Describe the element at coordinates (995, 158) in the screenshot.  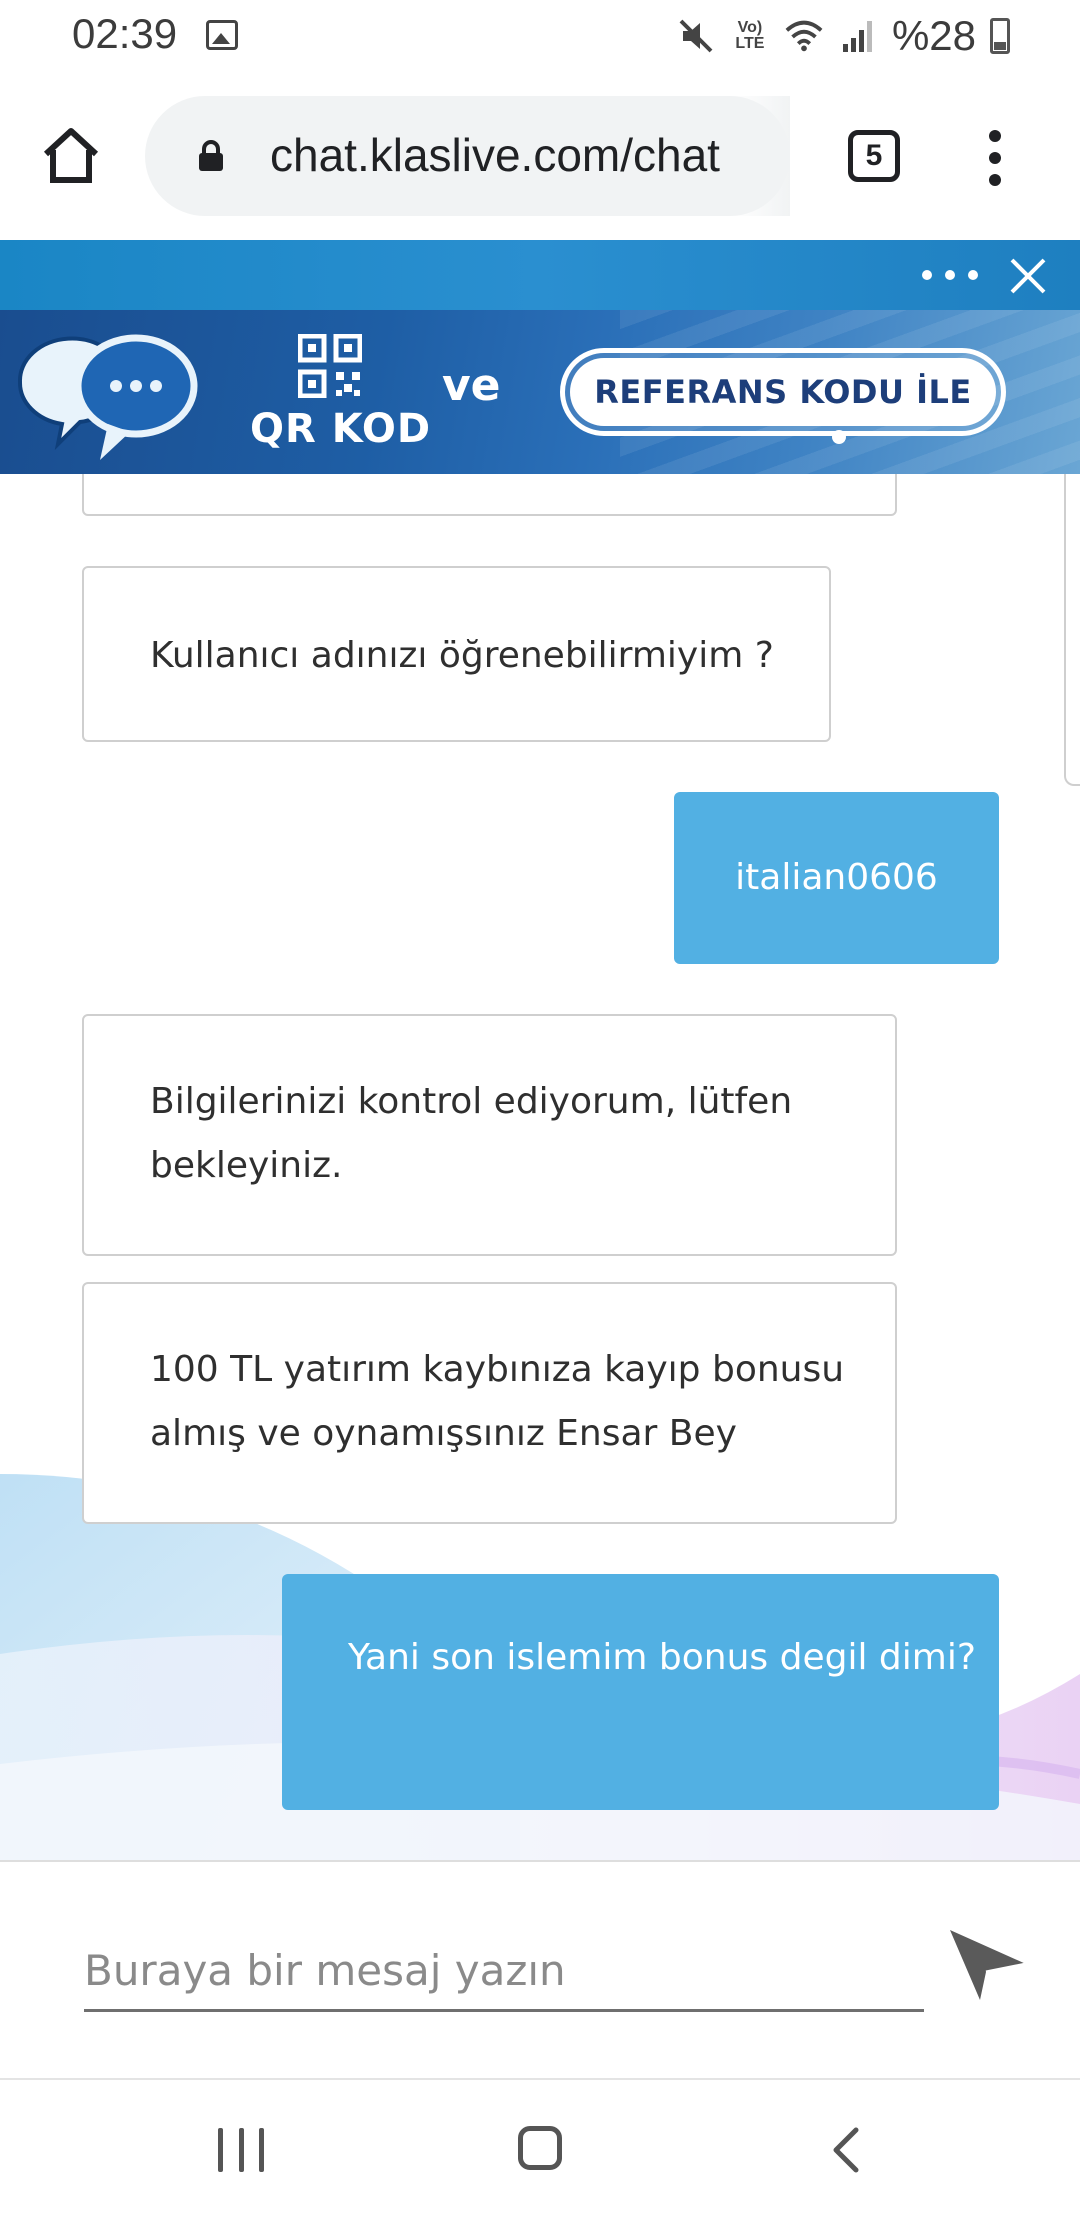
I see `browser-menu-icon` at that location.